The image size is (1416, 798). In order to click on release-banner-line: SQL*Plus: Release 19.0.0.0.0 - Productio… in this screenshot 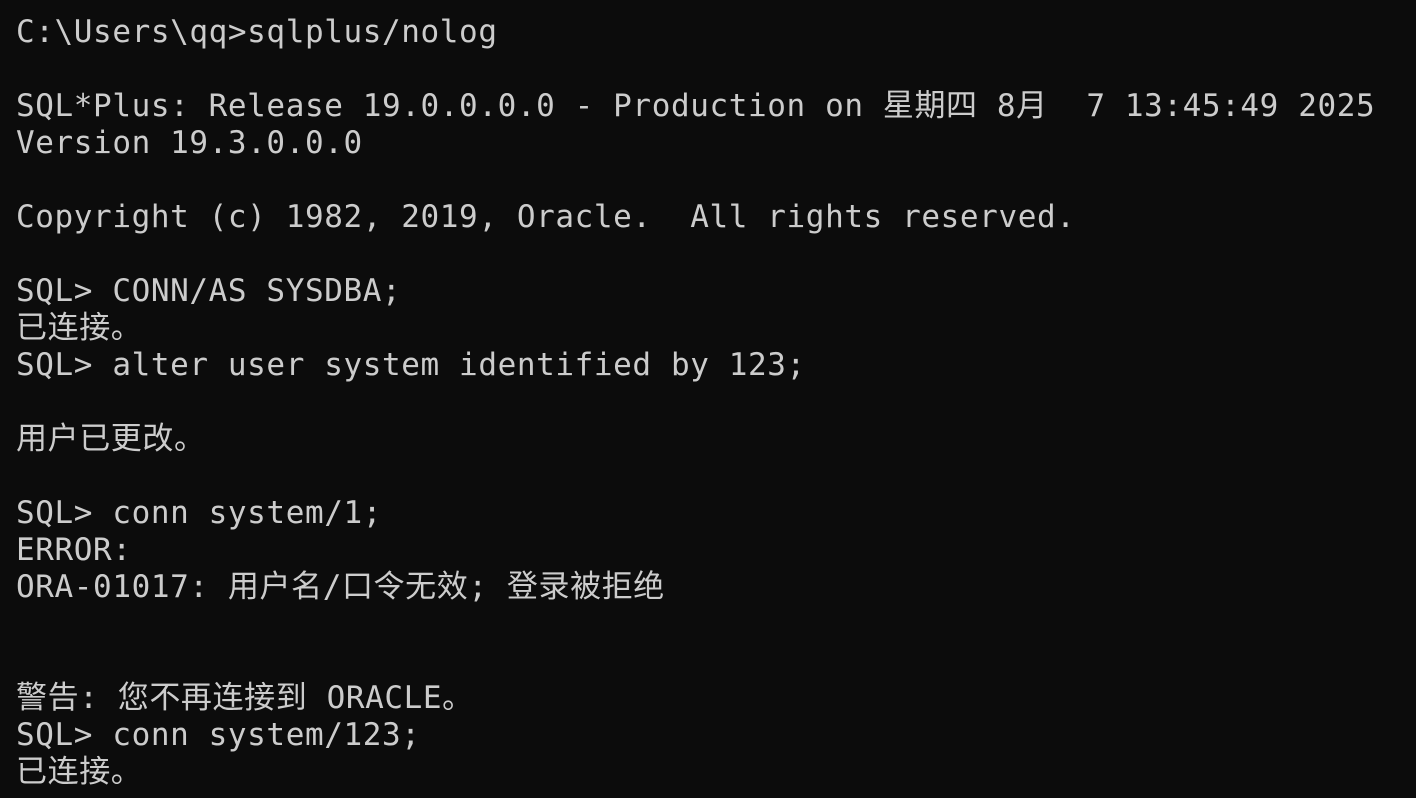, I will do `click(696, 106)`.